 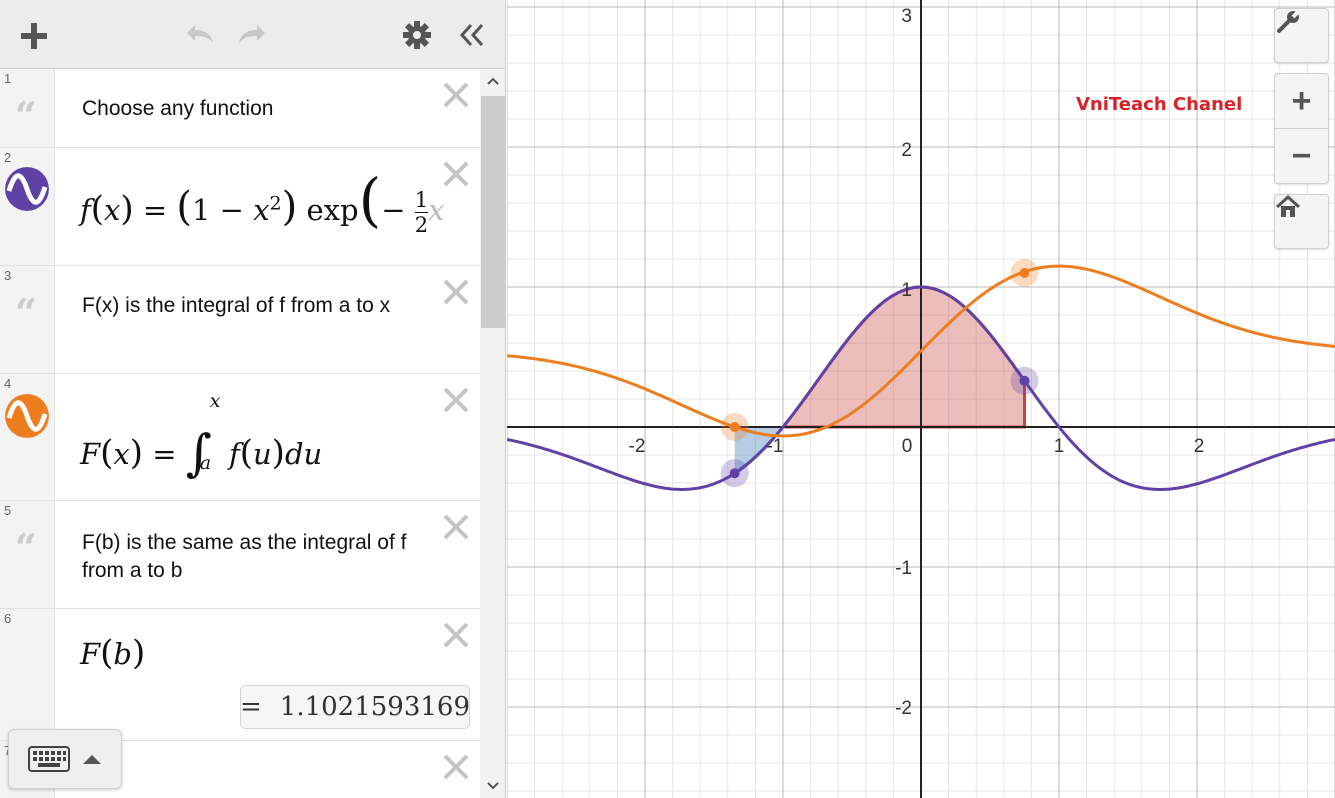 What do you see at coordinates (492, 81) in the screenshot?
I see `scroll-up-button` at bounding box center [492, 81].